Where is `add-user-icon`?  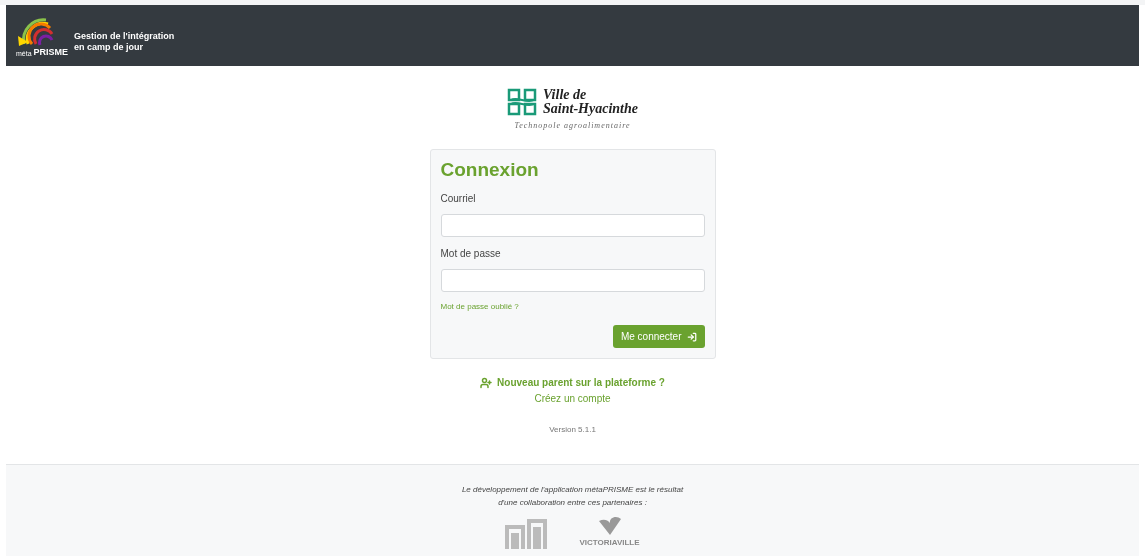 add-user-icon is located at coordinates (486, 382).